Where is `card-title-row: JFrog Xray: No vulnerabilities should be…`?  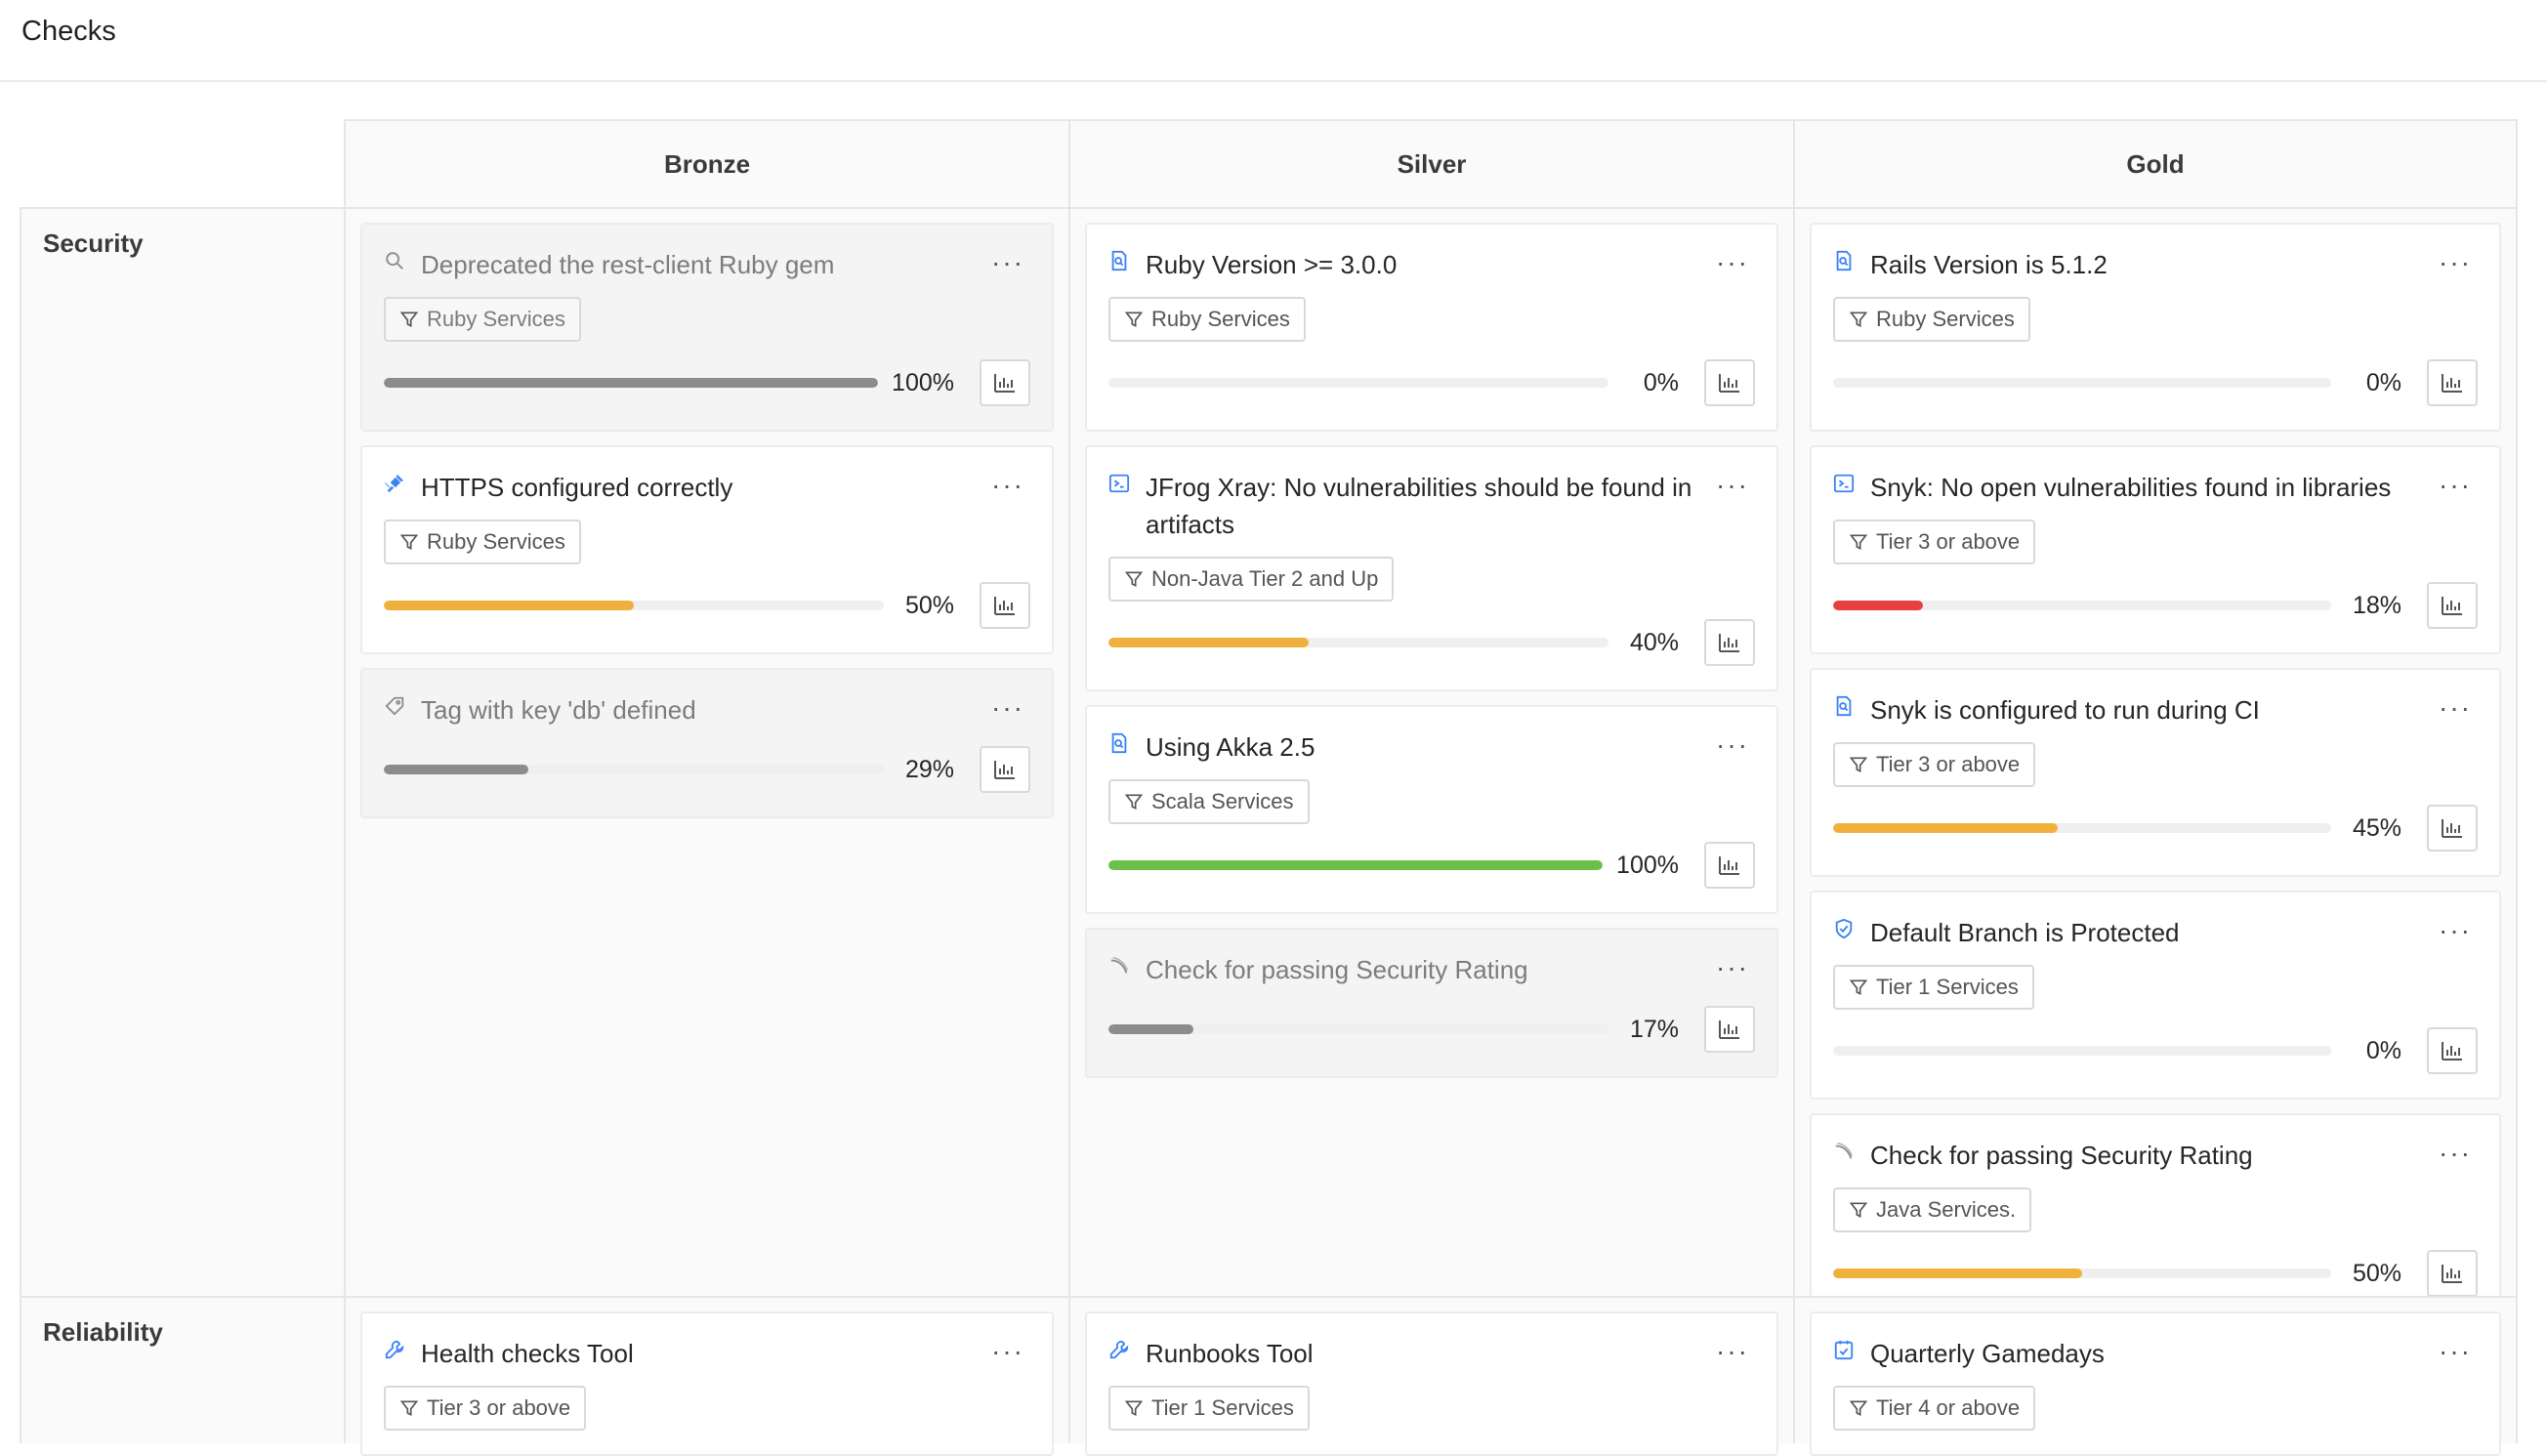
card-title-row: JFrog Xray: No vulnerabilities should be… is located at coordinates (1432, 506).